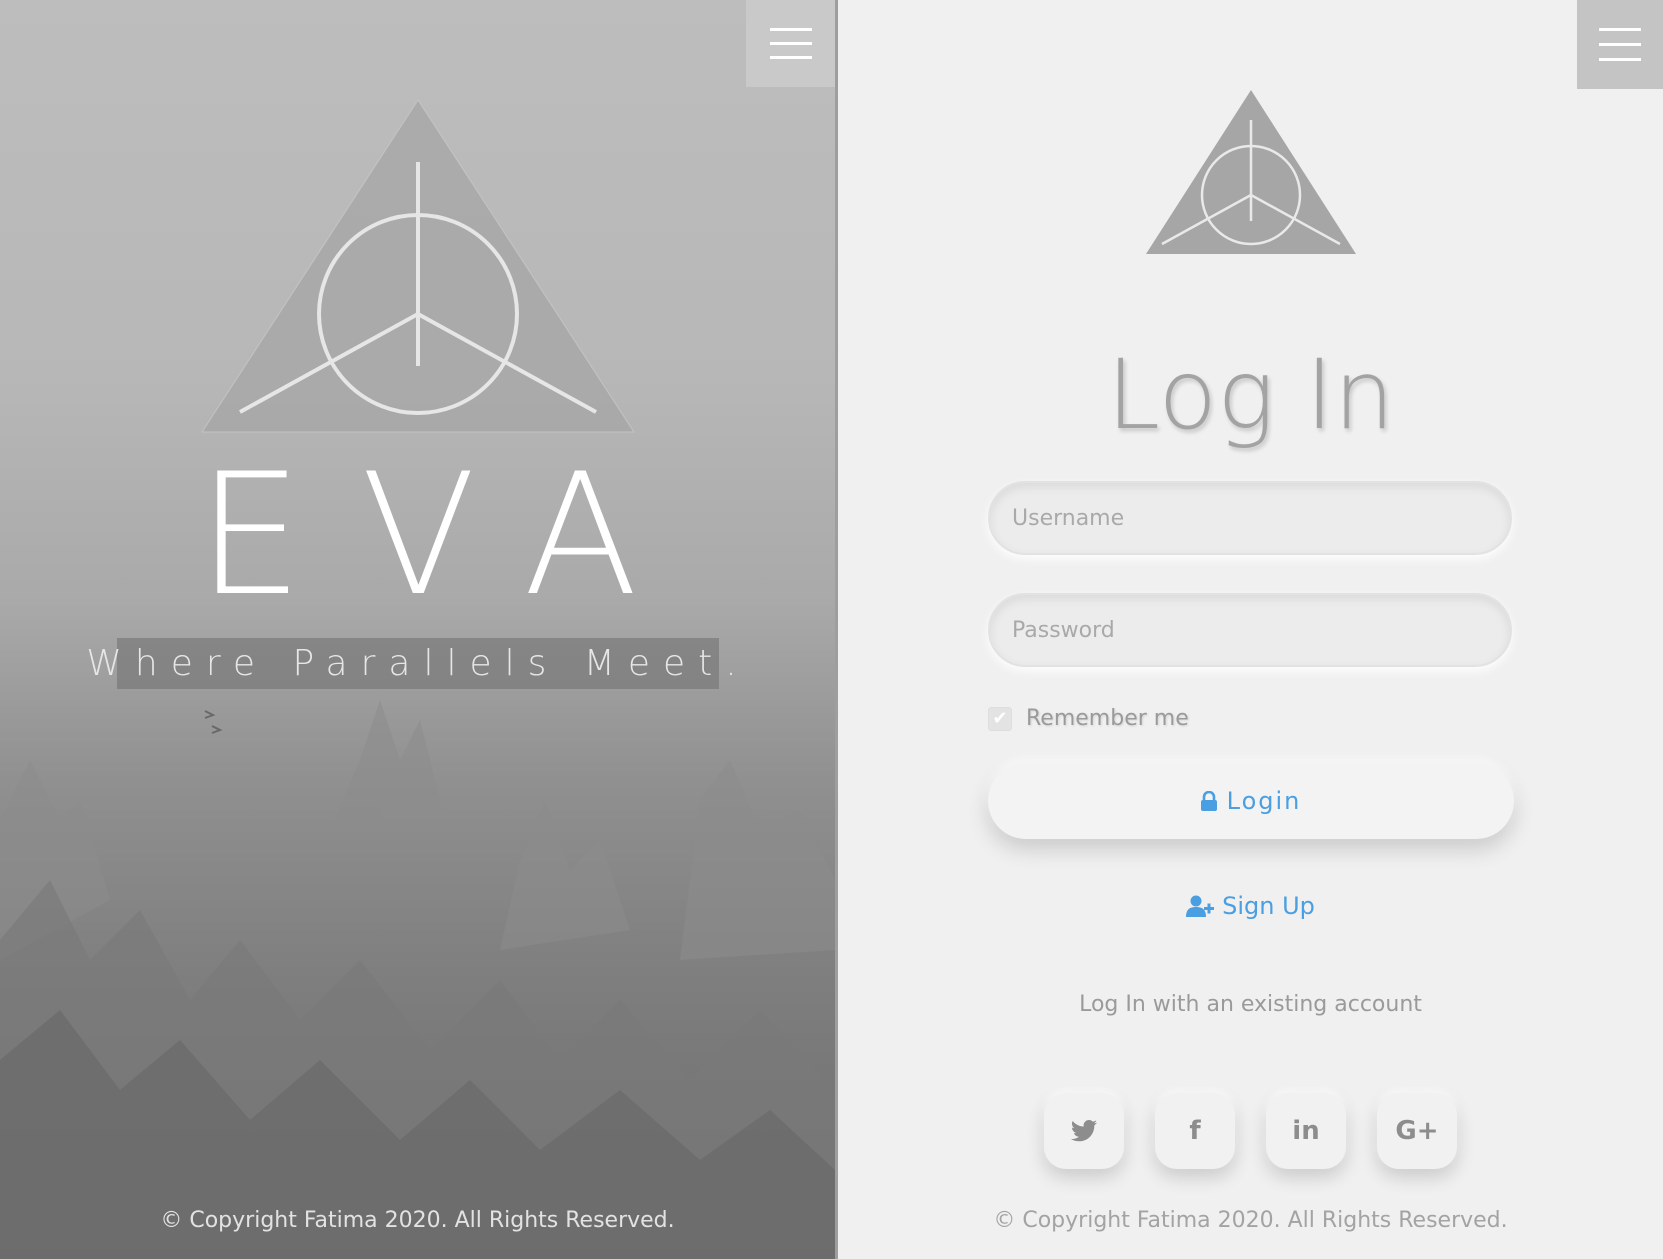  I want to click on tagline-text: Where Parallels Meet., so click(418, 663).